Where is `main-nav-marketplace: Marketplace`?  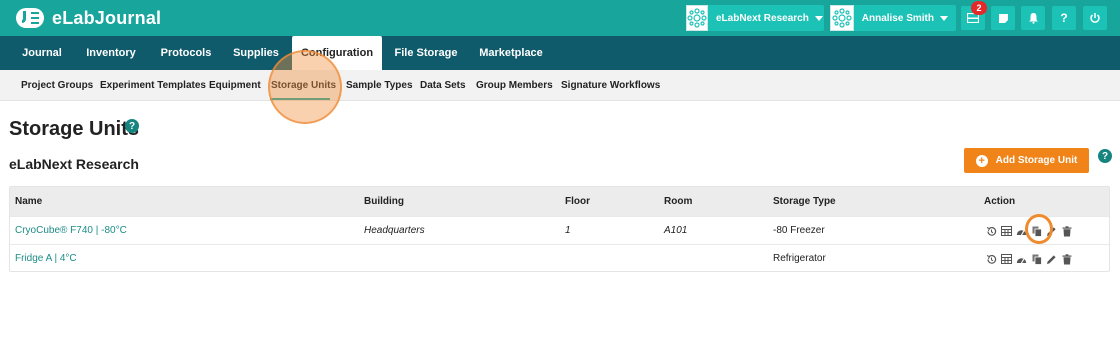 main-nav-marketplace: Marketplace is located at coordinates (511, 53).